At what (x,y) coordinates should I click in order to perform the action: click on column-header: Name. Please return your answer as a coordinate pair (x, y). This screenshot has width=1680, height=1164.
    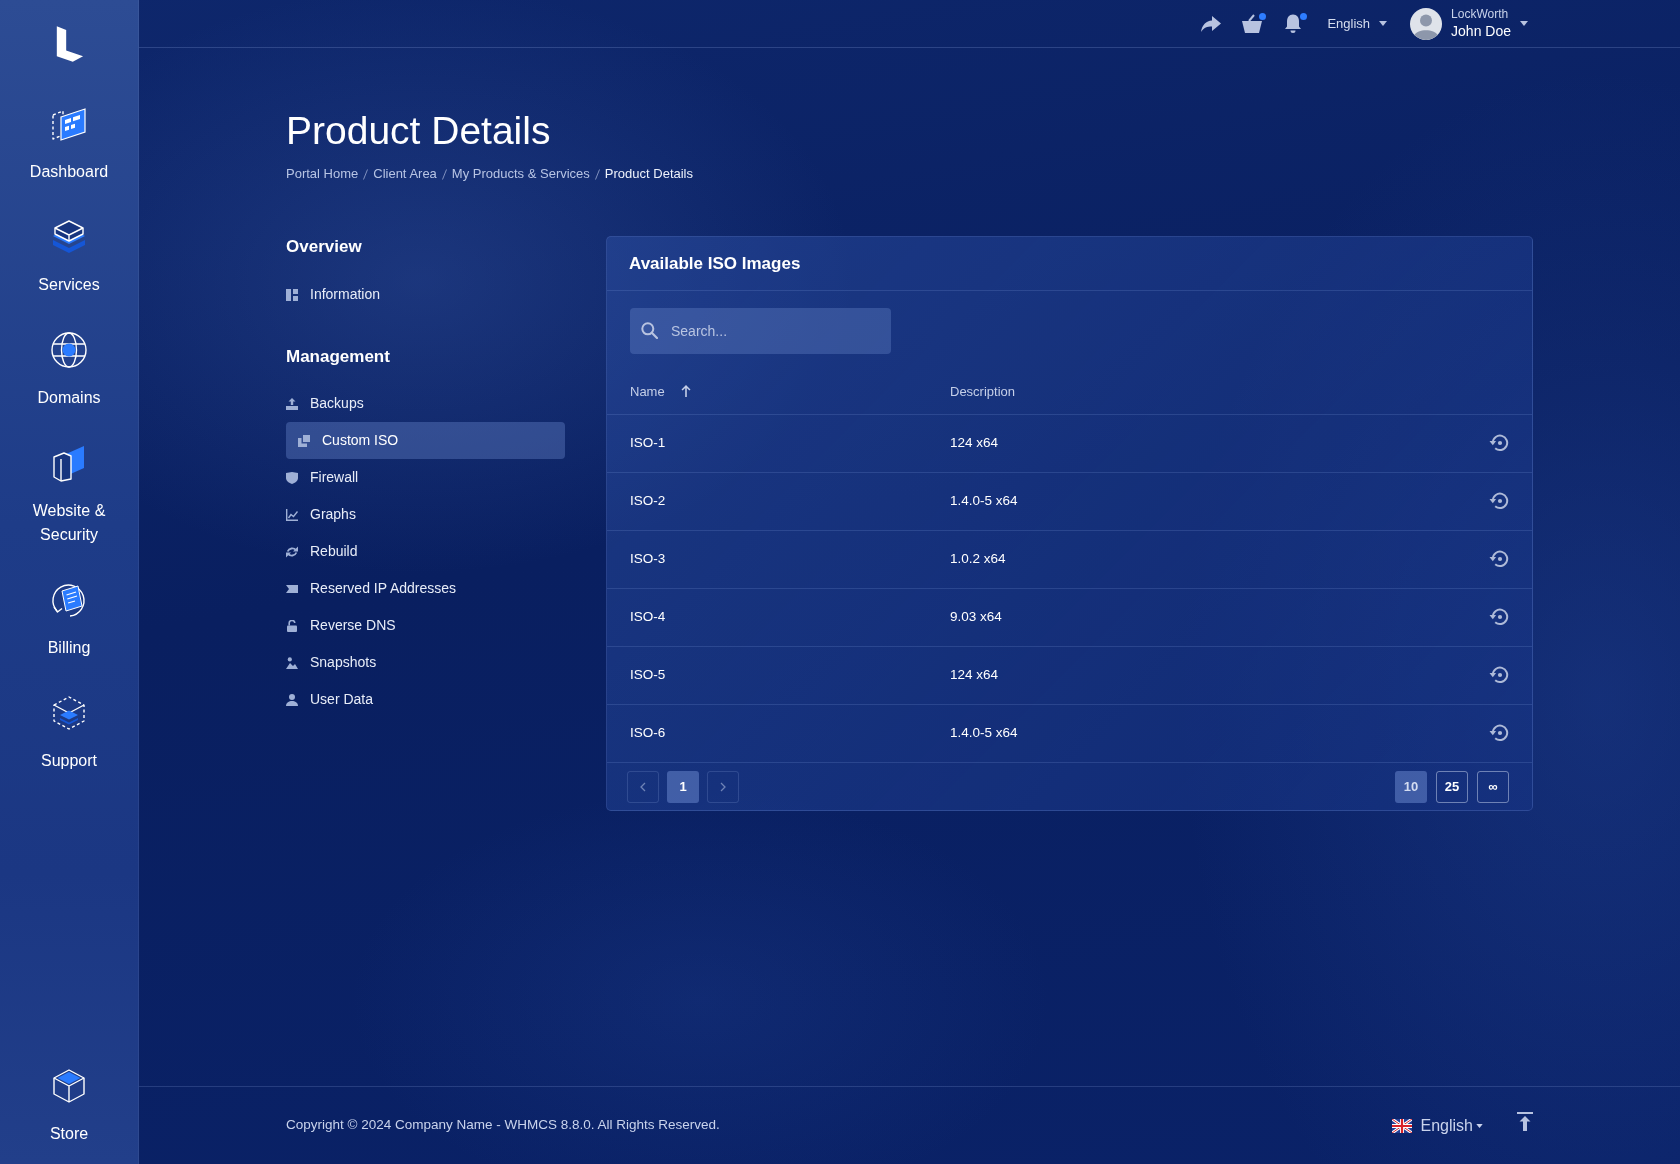
    Looking at the image, I should click on (660, 391).